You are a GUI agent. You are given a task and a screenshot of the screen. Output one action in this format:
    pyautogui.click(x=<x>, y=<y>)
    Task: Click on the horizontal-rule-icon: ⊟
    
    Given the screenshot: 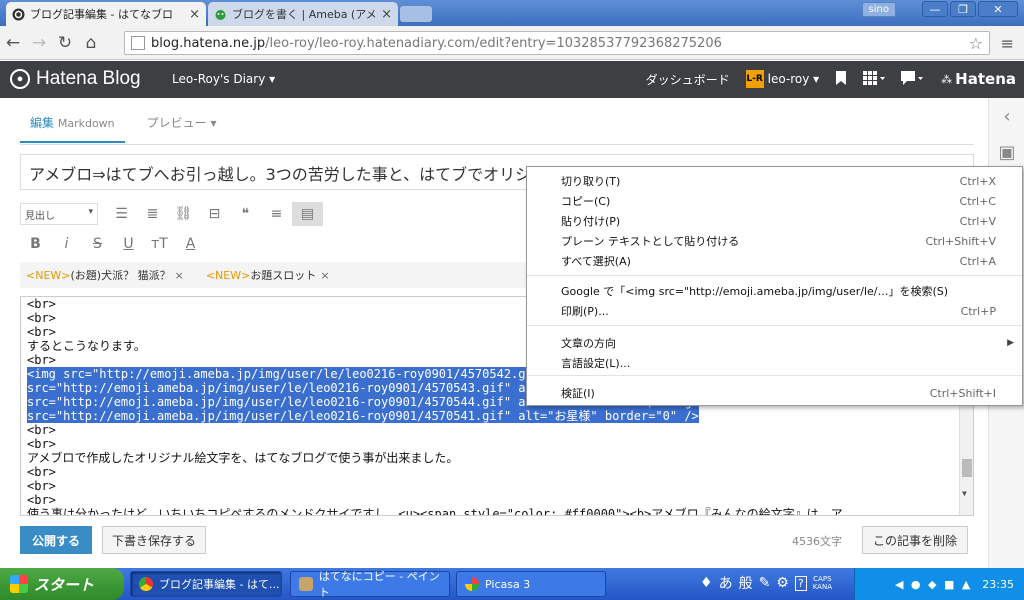 What is the action you would take?
    pyautogui.click(x=214, y=214)
    